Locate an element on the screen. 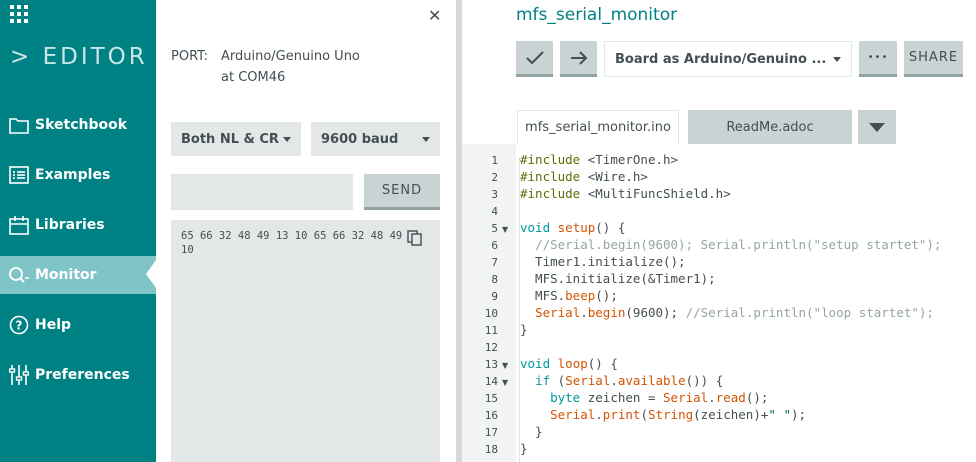 The width and height of the screenshot is (976, 462). code-line: void setup() { is located at coordinates (573, 227).